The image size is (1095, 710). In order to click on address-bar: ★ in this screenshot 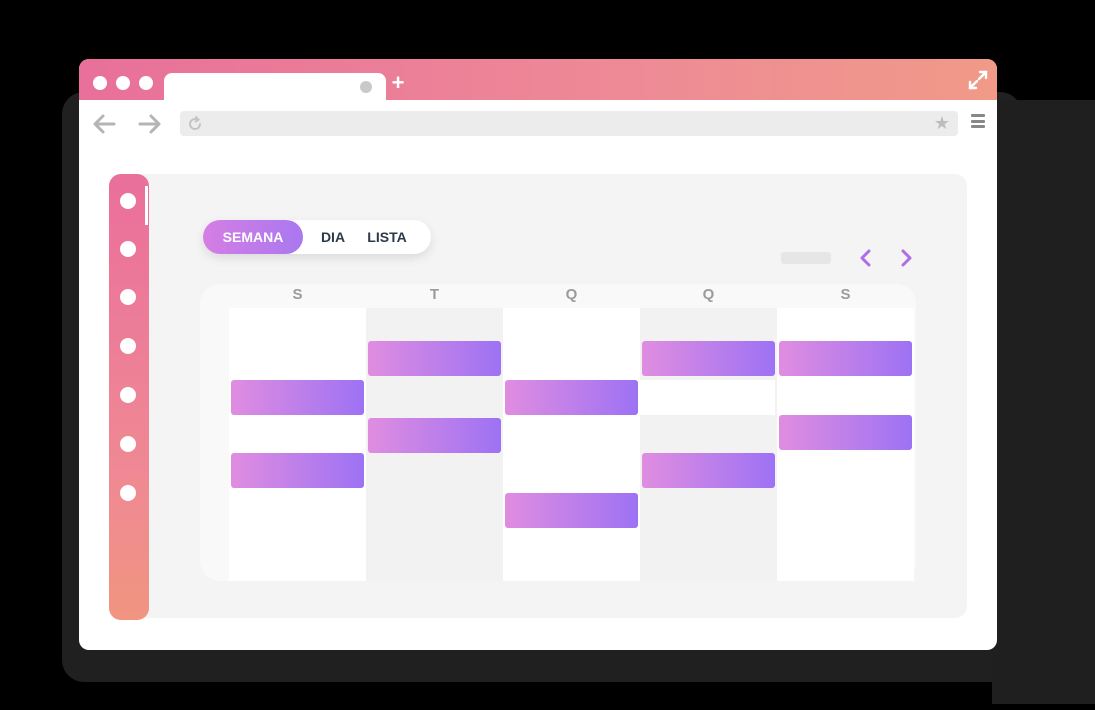, I will do `click(569, 123)`.